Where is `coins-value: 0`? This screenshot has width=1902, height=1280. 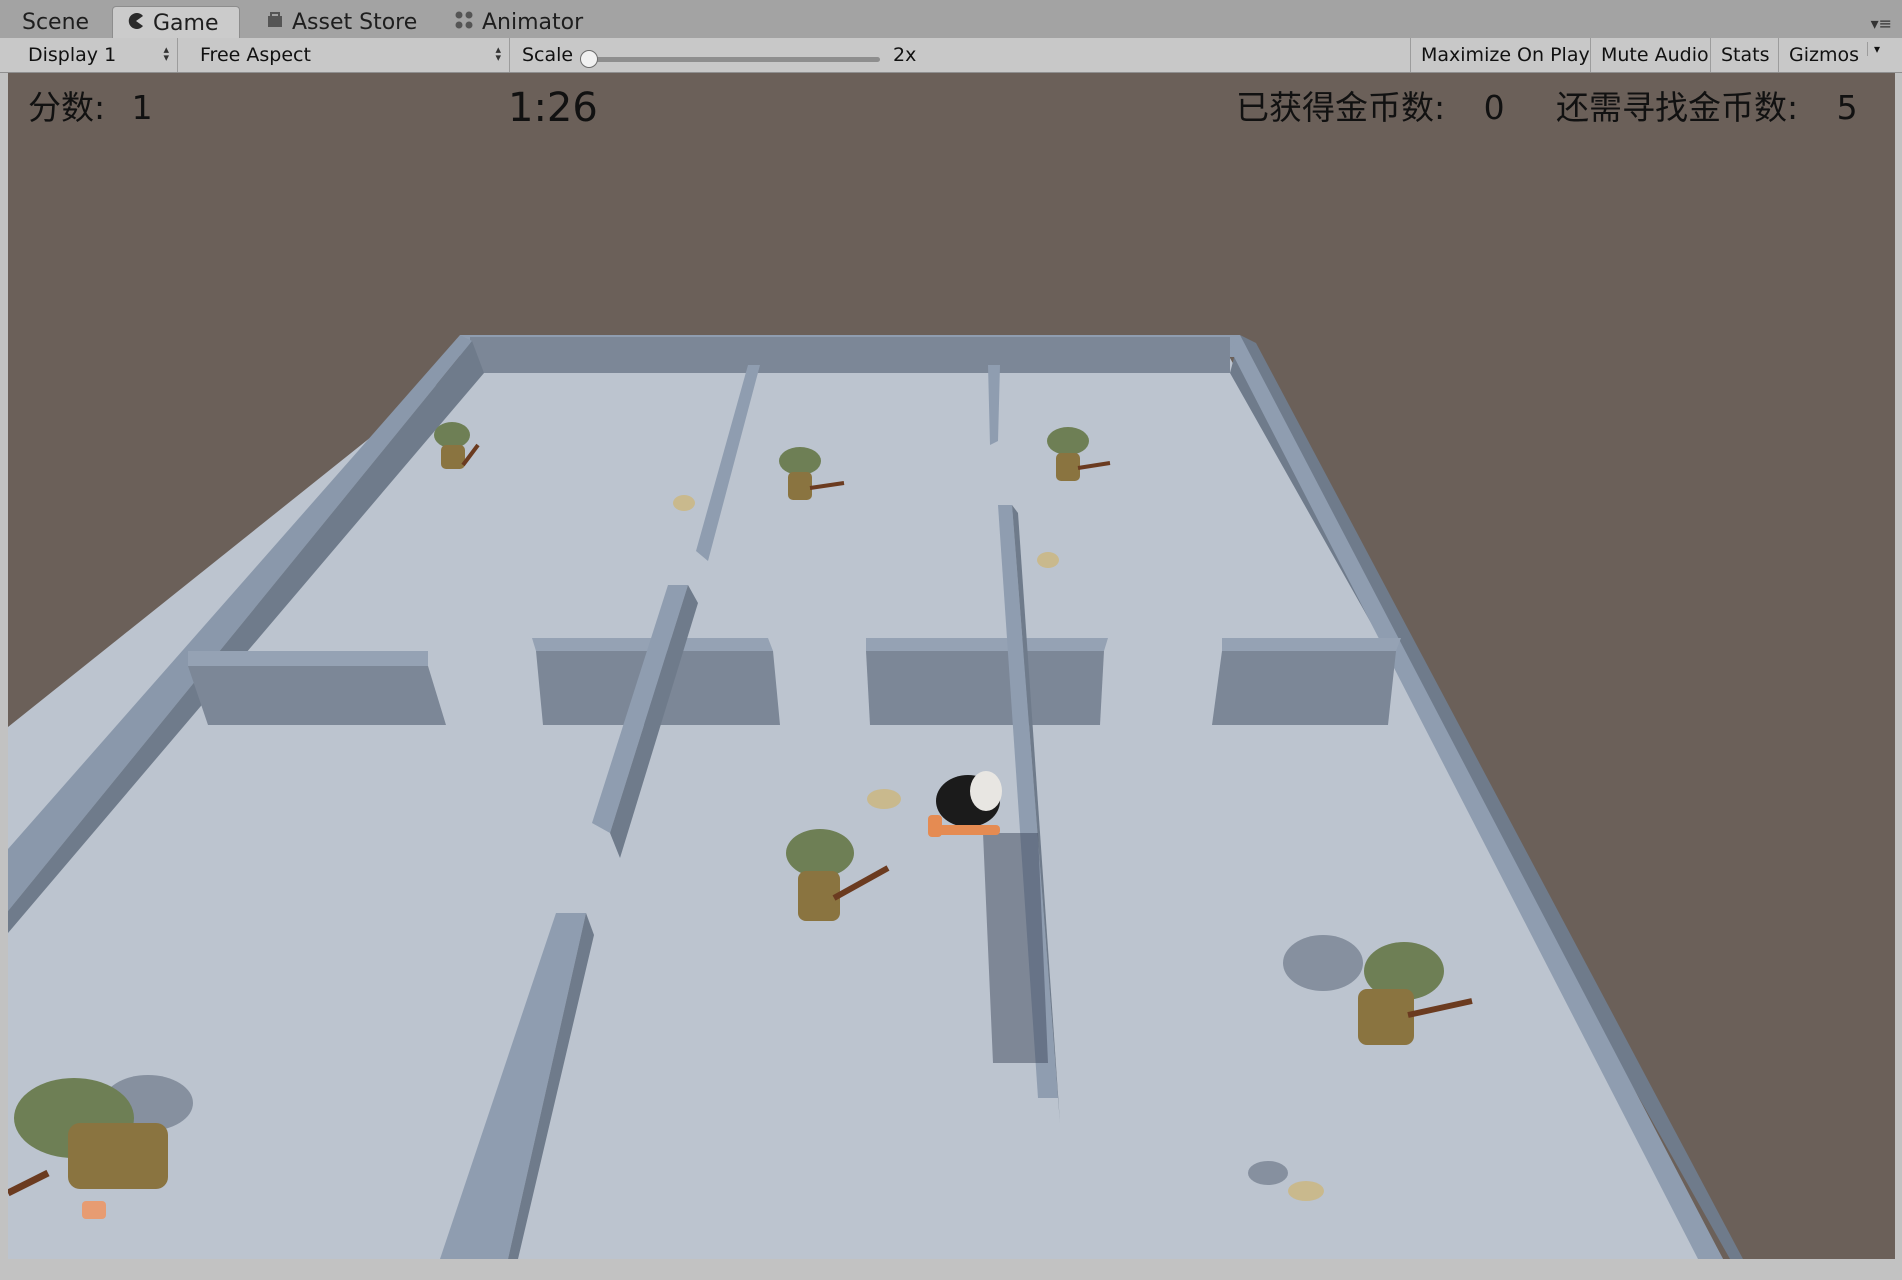 coins-value: 0 is located at coordinates (1494, 107).